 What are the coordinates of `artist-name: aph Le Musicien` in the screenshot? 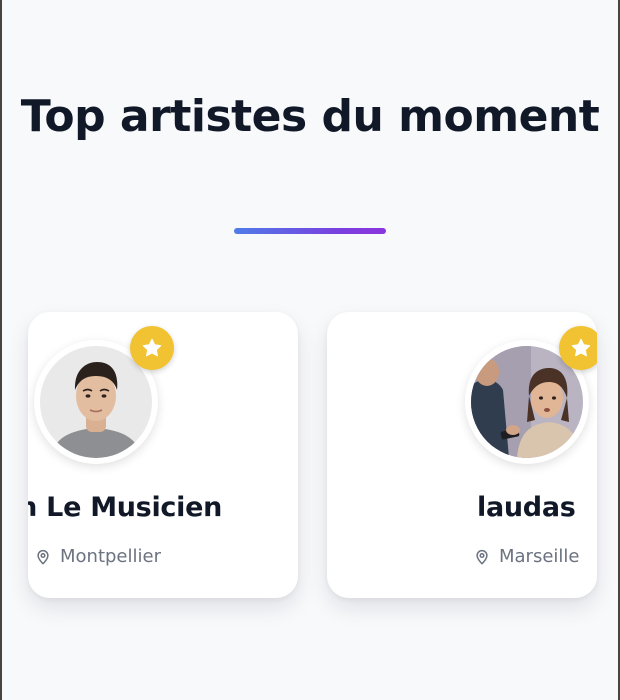 It's located at (125, 507).